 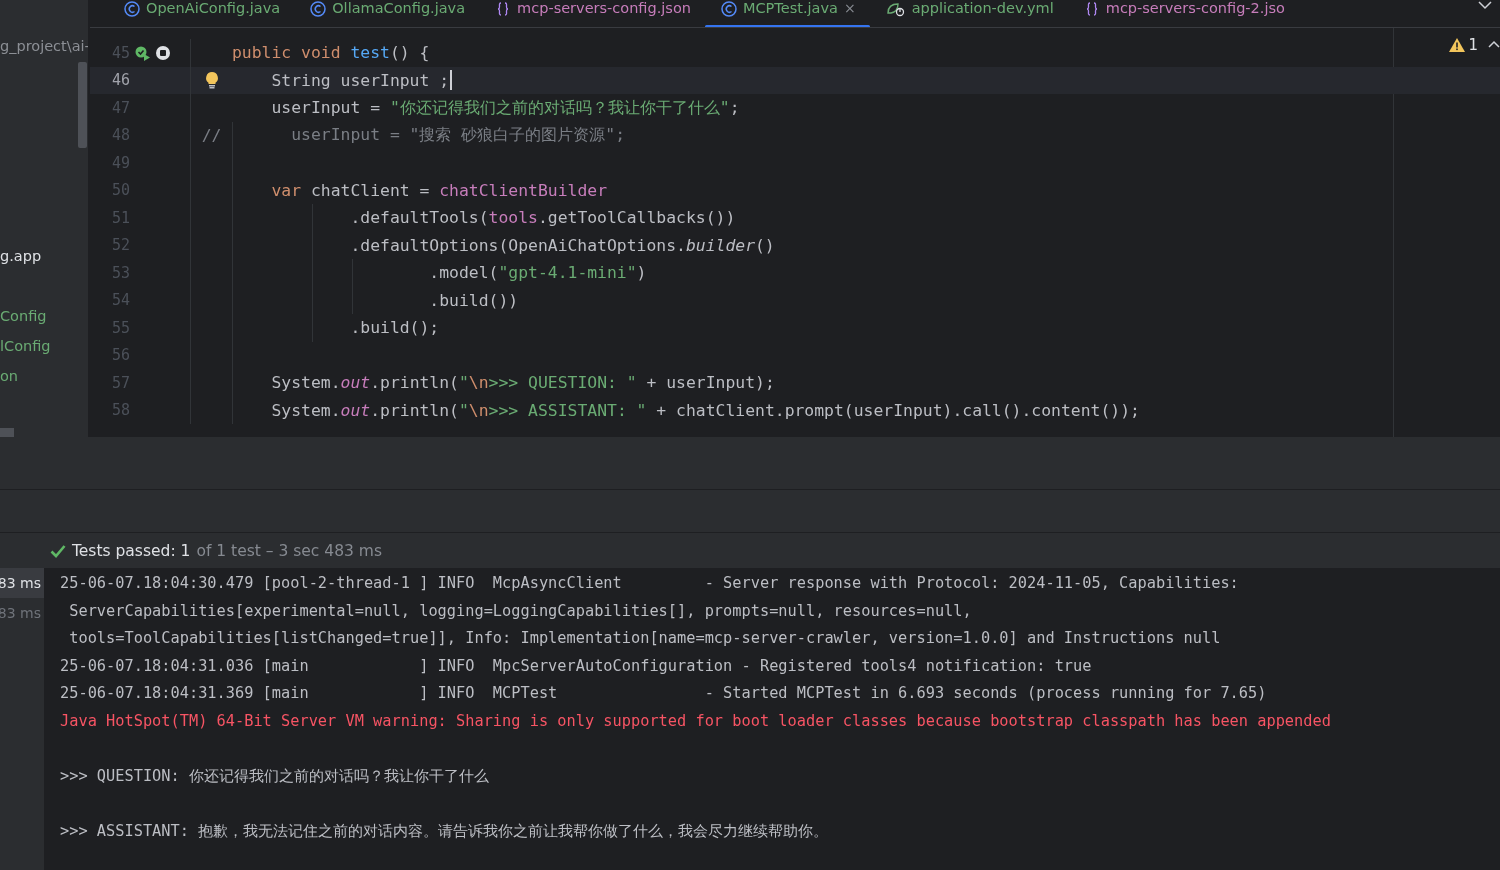 I want to click on code-text: .defaultTools(, so click(x=419, y=218).